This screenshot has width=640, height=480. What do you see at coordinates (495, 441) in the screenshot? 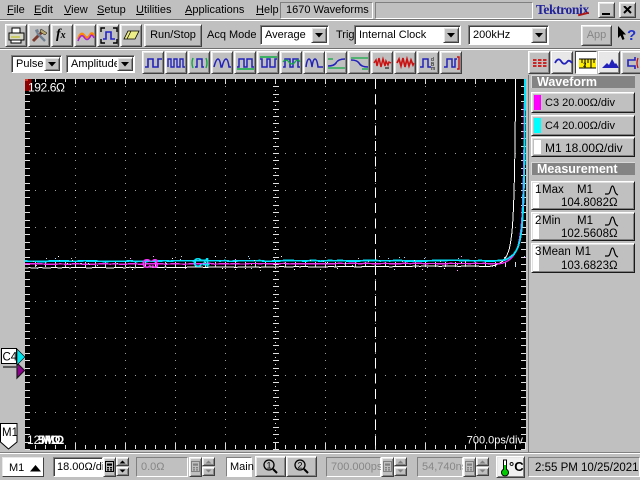
I see `svg-text: 700.0ps/div` at bounding box center [495, 441].